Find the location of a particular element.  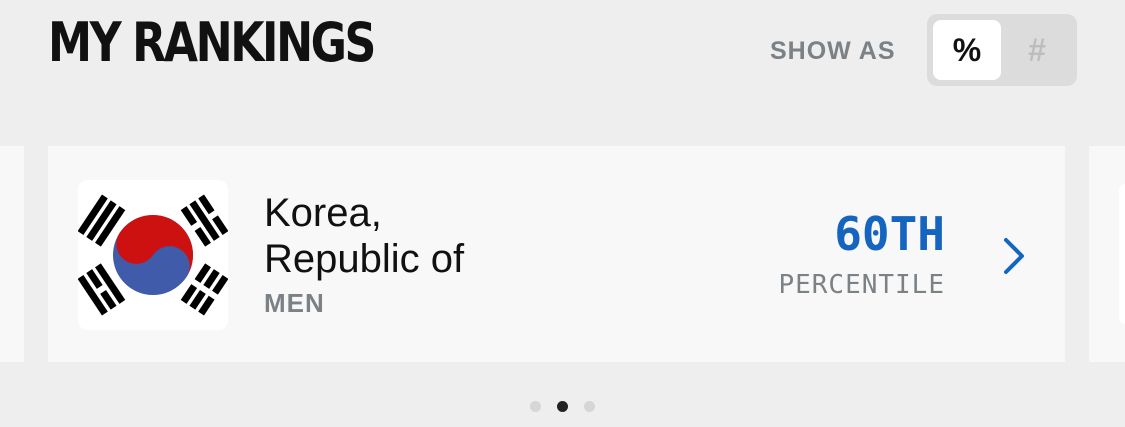

previous-card-edge is located at coordinates (12, 254).